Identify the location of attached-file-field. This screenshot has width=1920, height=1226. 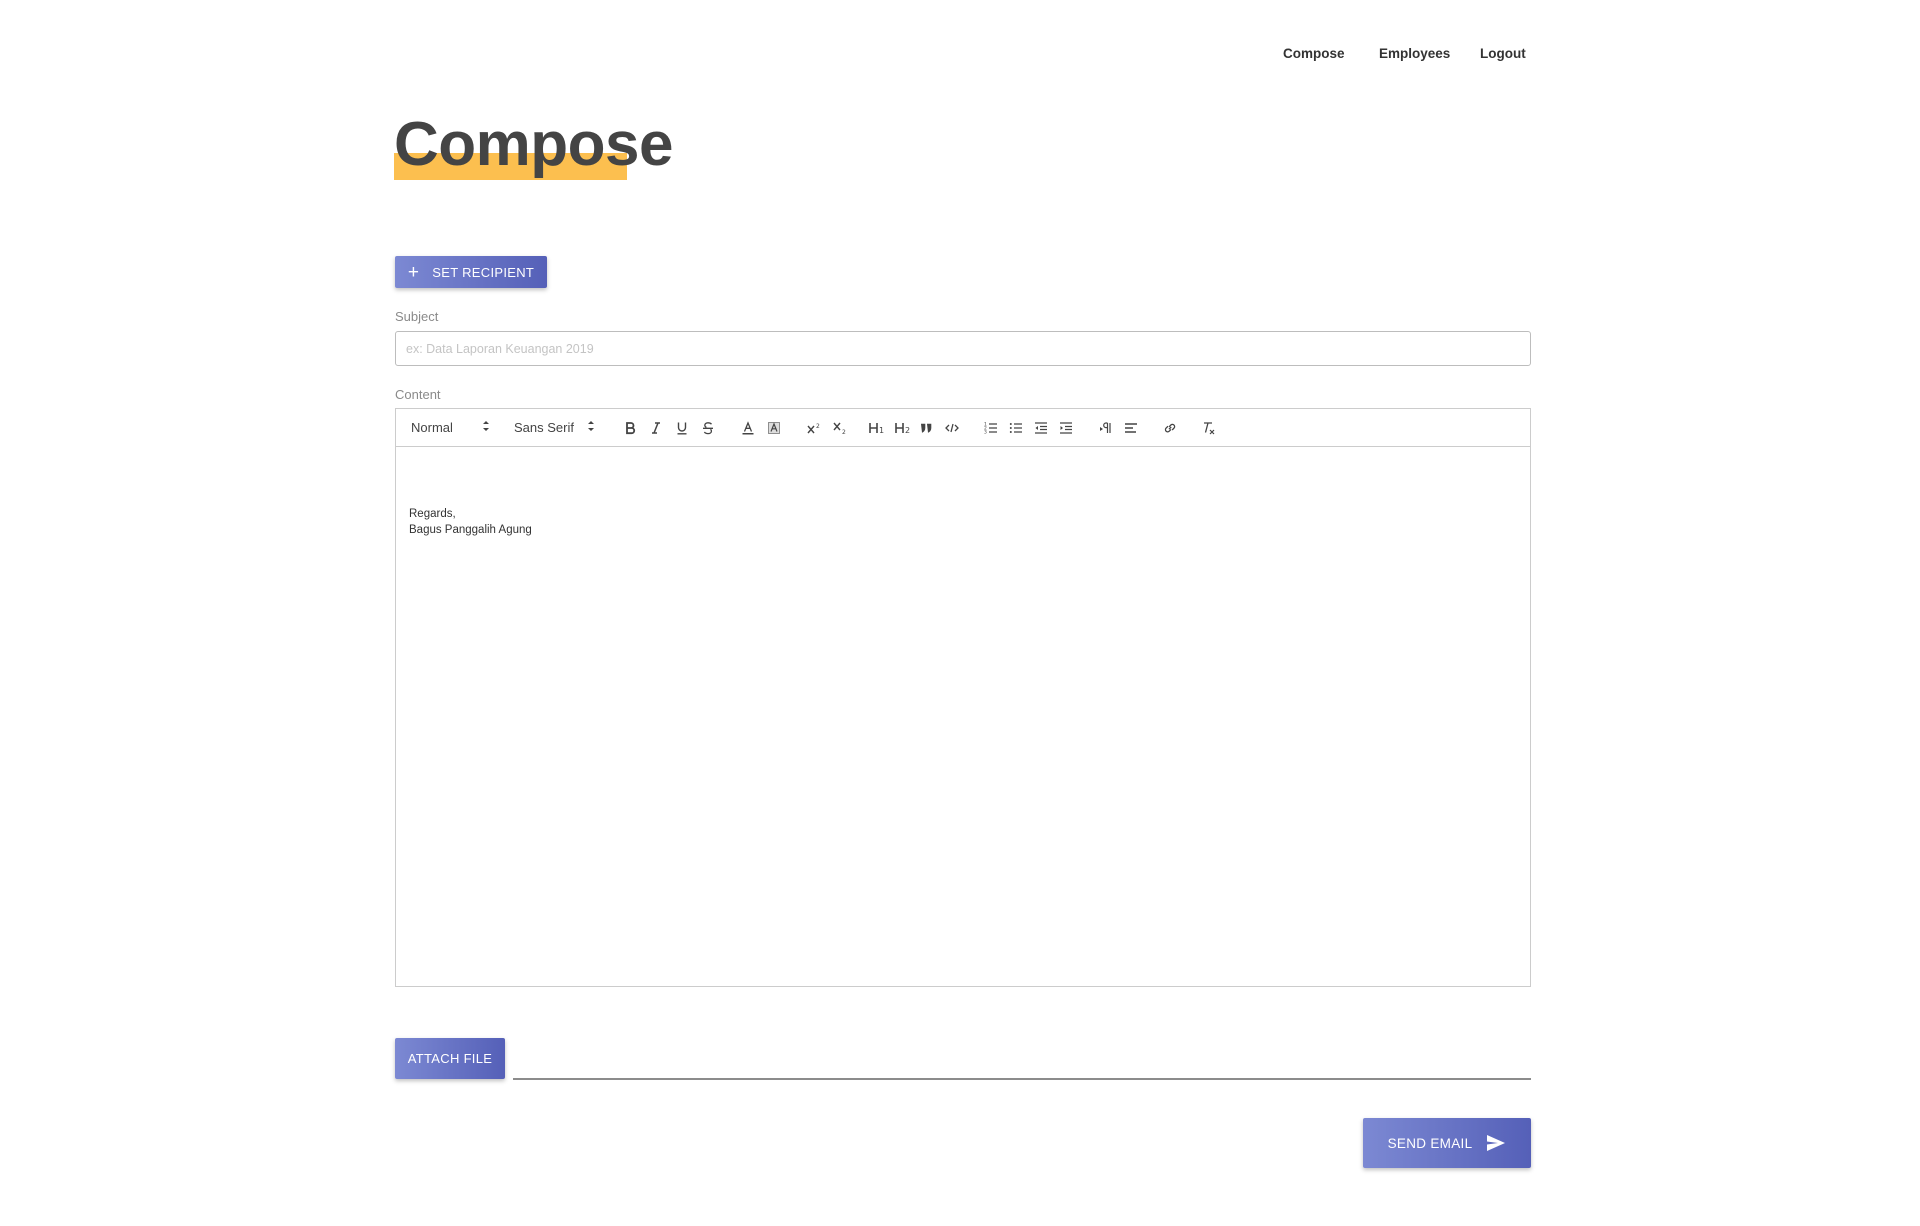
(1022, 1079).